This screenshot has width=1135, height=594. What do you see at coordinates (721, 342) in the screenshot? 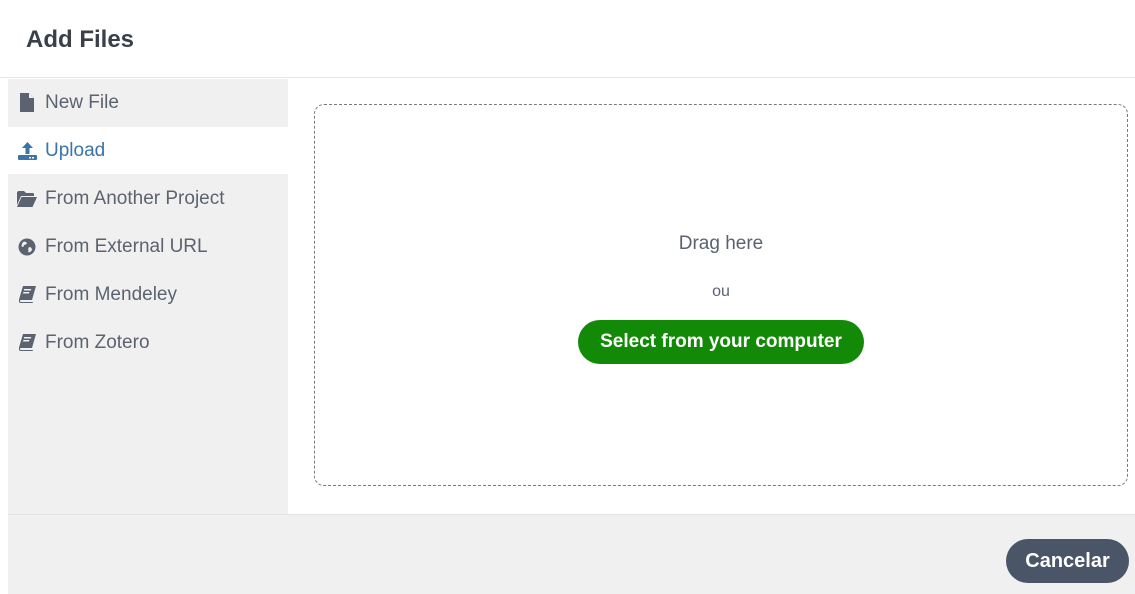
I see `select-from-computer-button: Select from your computer` at bounding box center [721, 342].